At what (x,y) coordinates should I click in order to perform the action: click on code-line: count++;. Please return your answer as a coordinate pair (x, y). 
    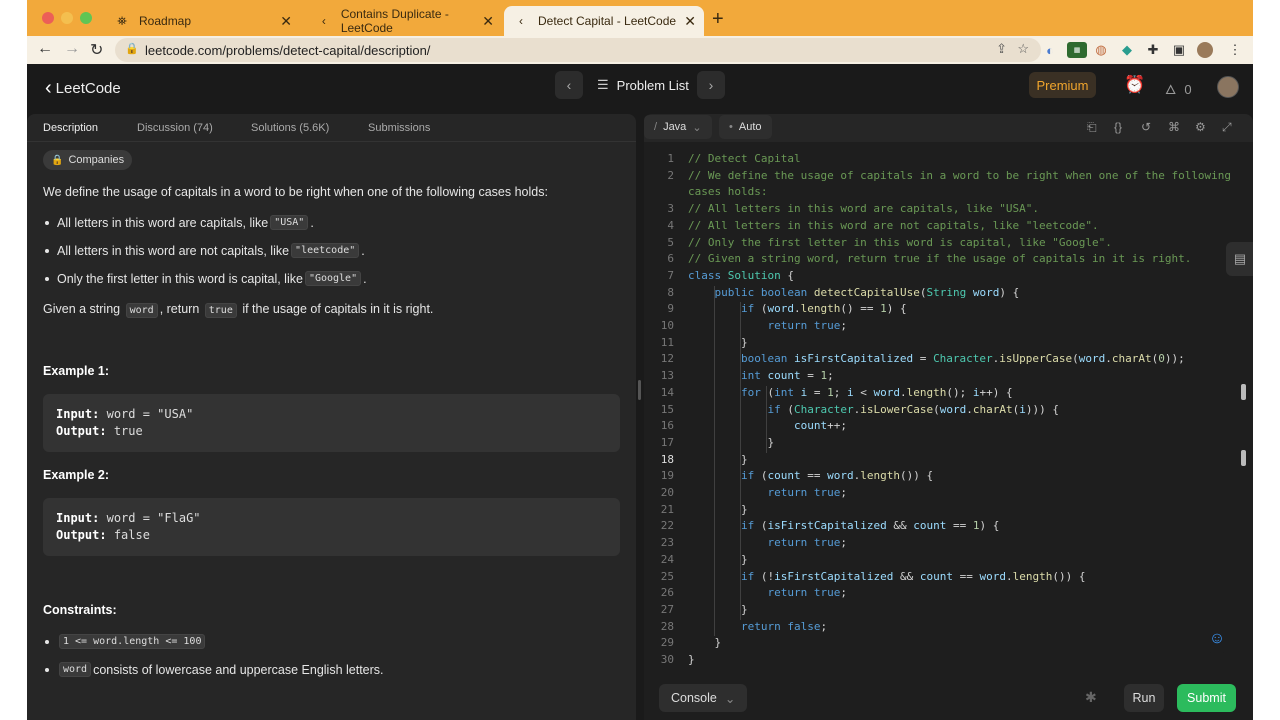
    Looking at the image, I should click on (767, 425).